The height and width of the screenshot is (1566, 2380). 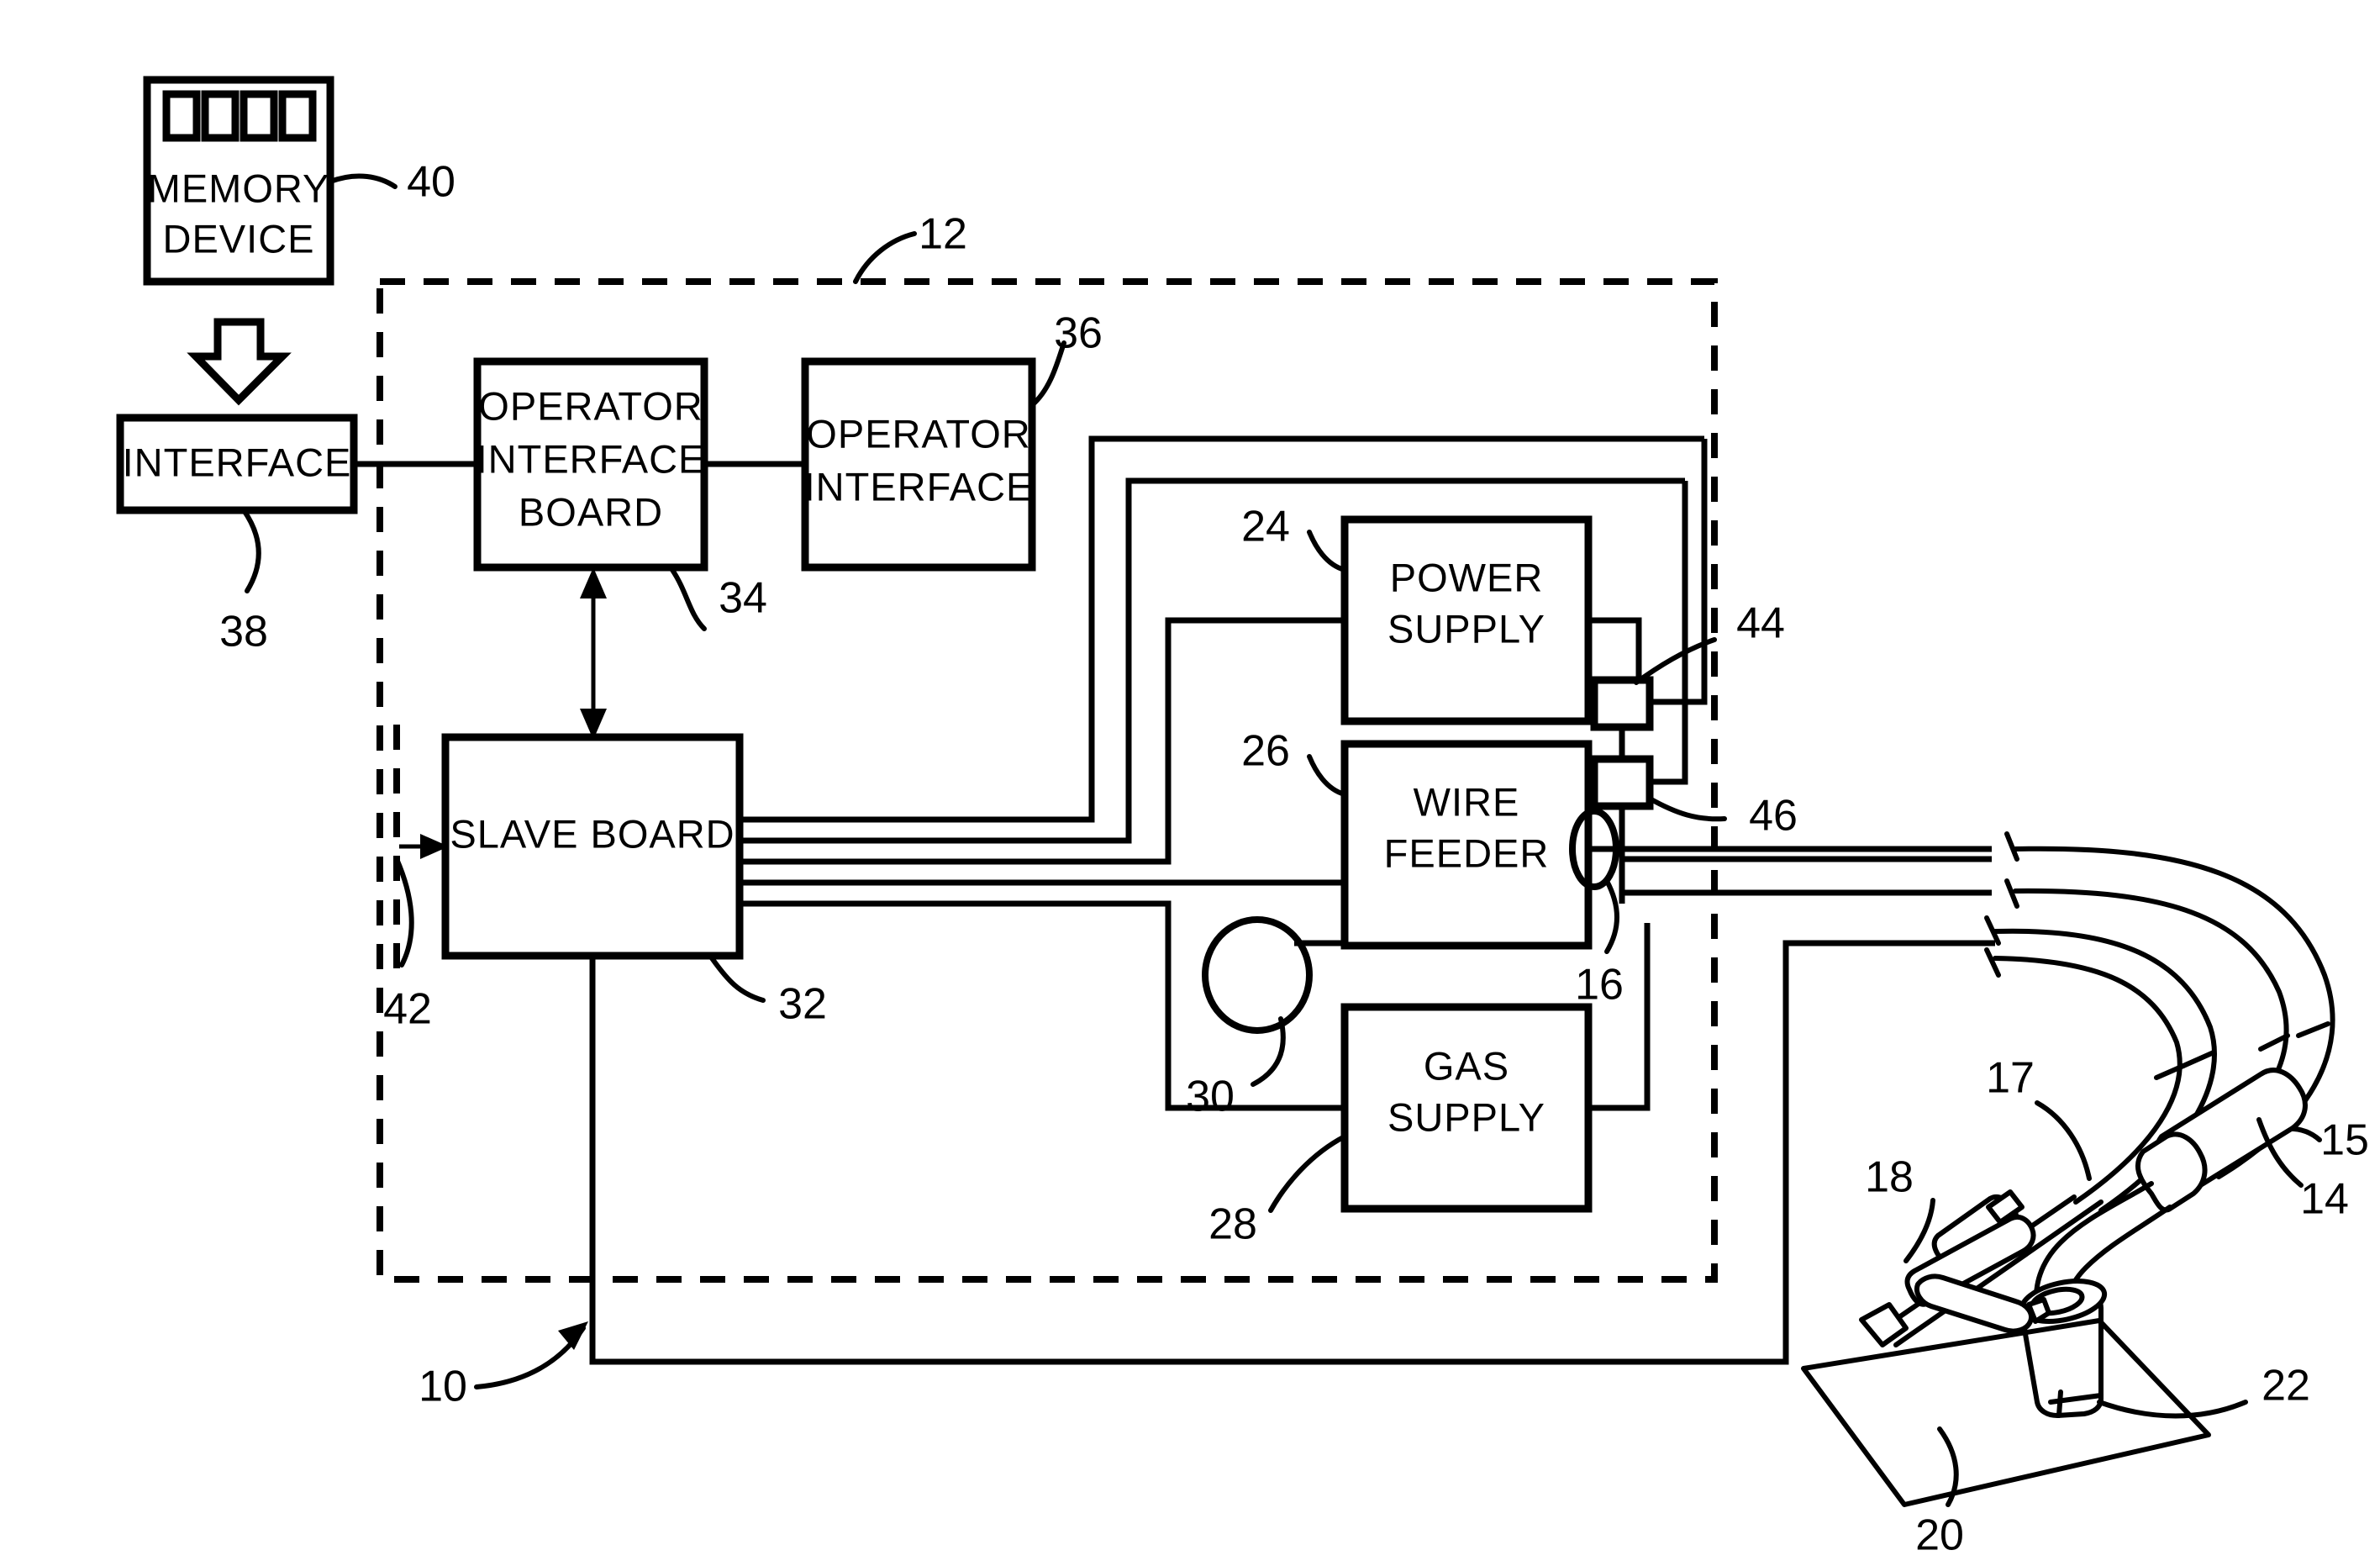 What do you see at coordinates (421, 850) in the screenshot?
I see `control-circuitry-indicator` at bounding box center [421, 850].